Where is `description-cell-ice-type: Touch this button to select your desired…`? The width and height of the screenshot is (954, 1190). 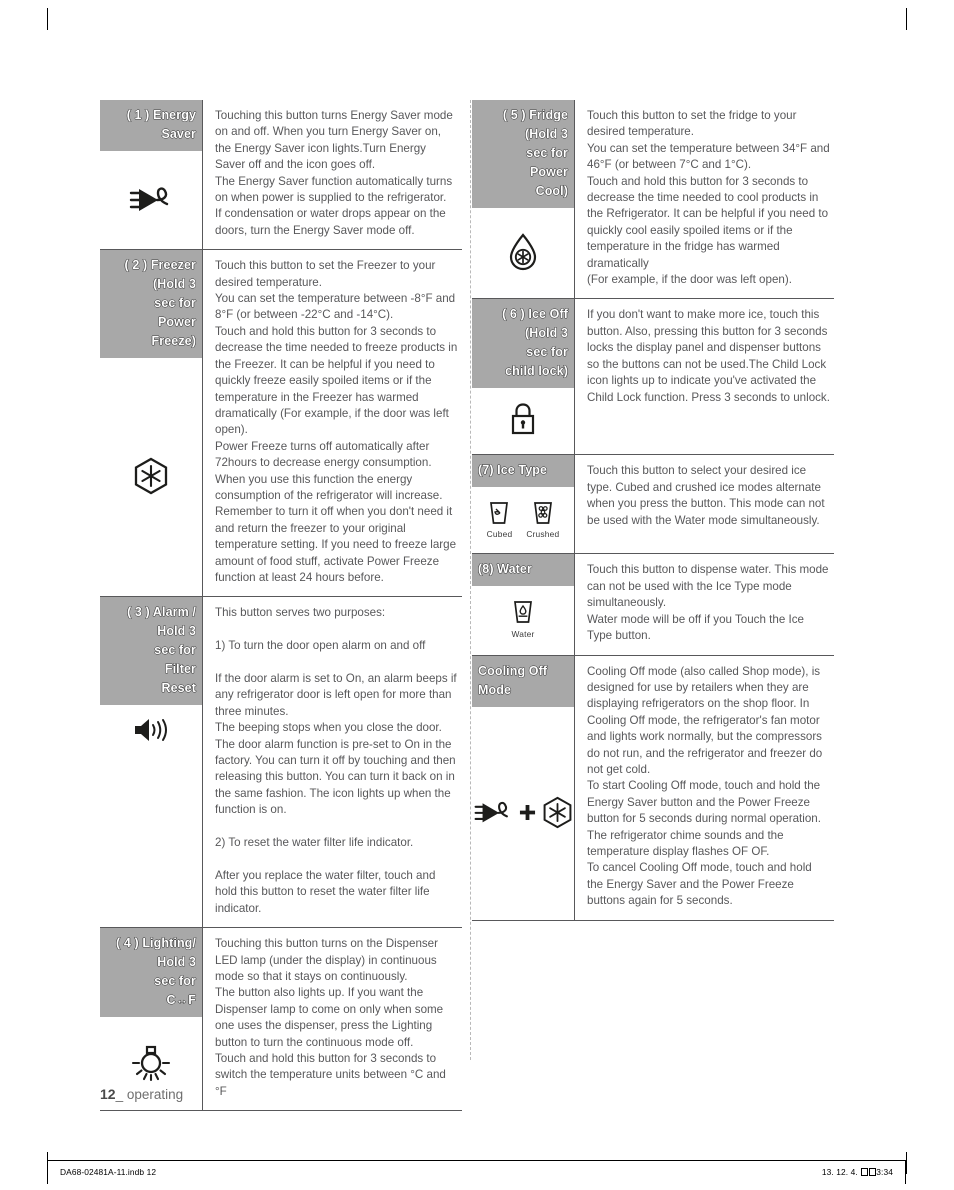
description-cell-ice-type: Touch this button to select your desired… is located at coordinates (704, 504).